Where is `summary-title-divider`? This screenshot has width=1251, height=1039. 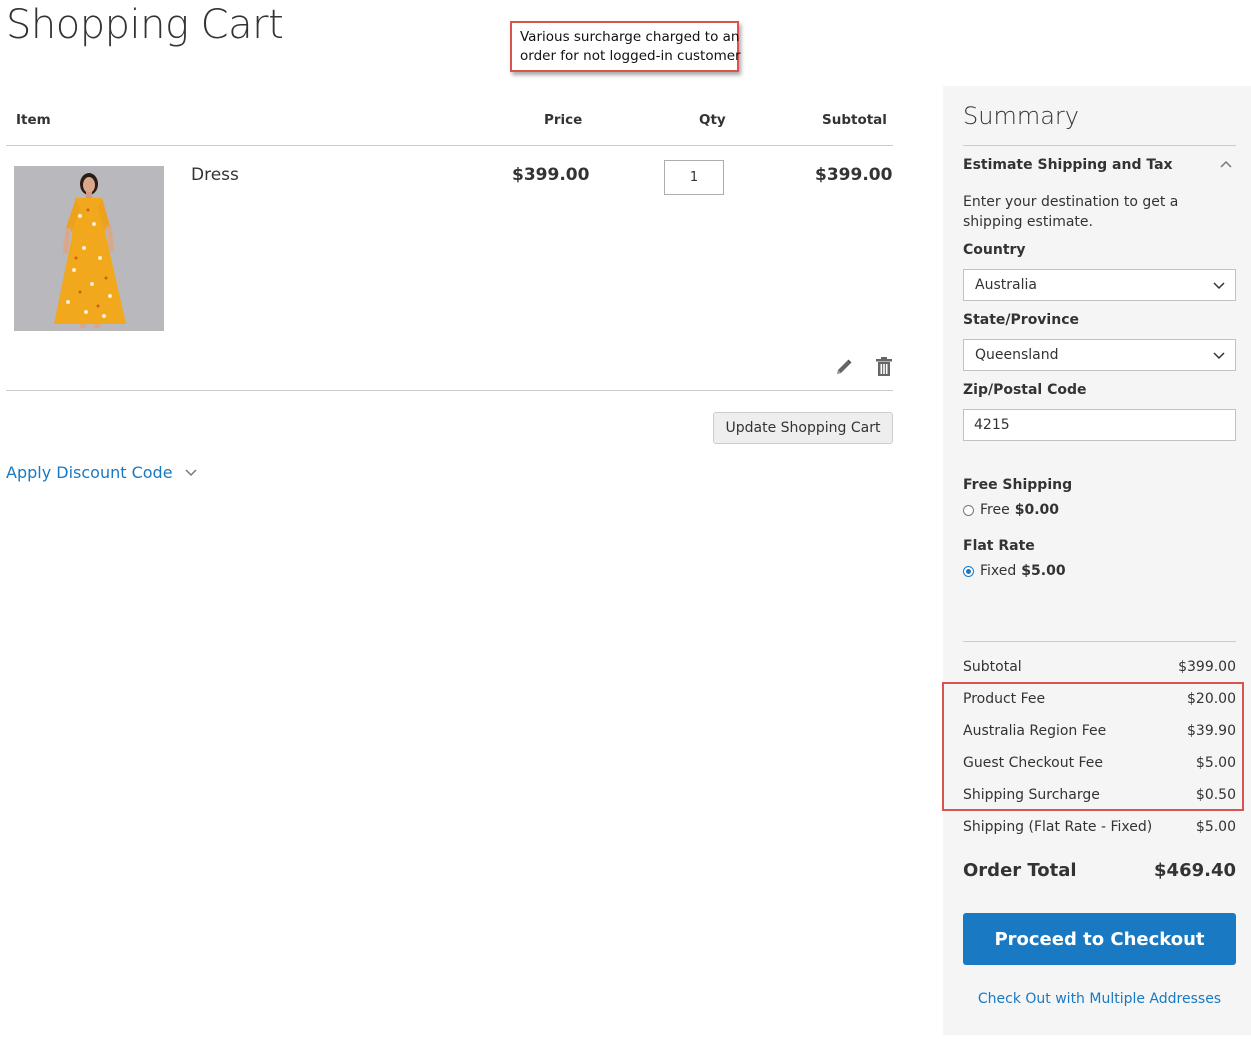
summary-title-divider is located at coordinates (1099, 145).